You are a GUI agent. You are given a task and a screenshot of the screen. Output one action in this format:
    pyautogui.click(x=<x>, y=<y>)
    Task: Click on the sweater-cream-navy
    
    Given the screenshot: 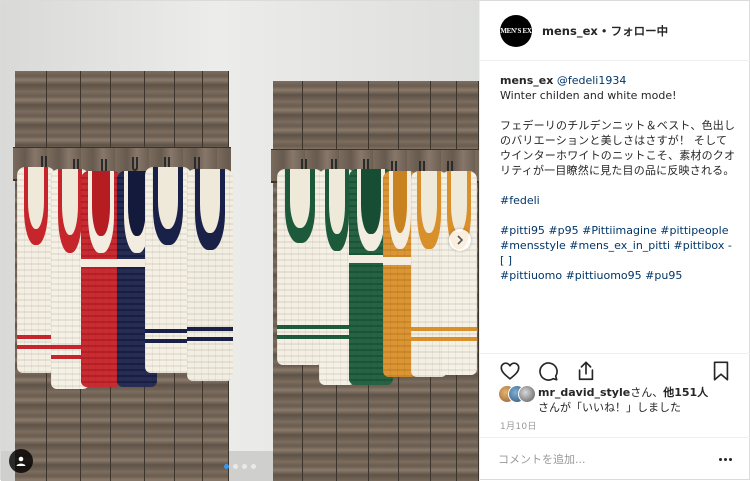 What is the action you would take?
    pyautogui.click(x=168, y=270)
    